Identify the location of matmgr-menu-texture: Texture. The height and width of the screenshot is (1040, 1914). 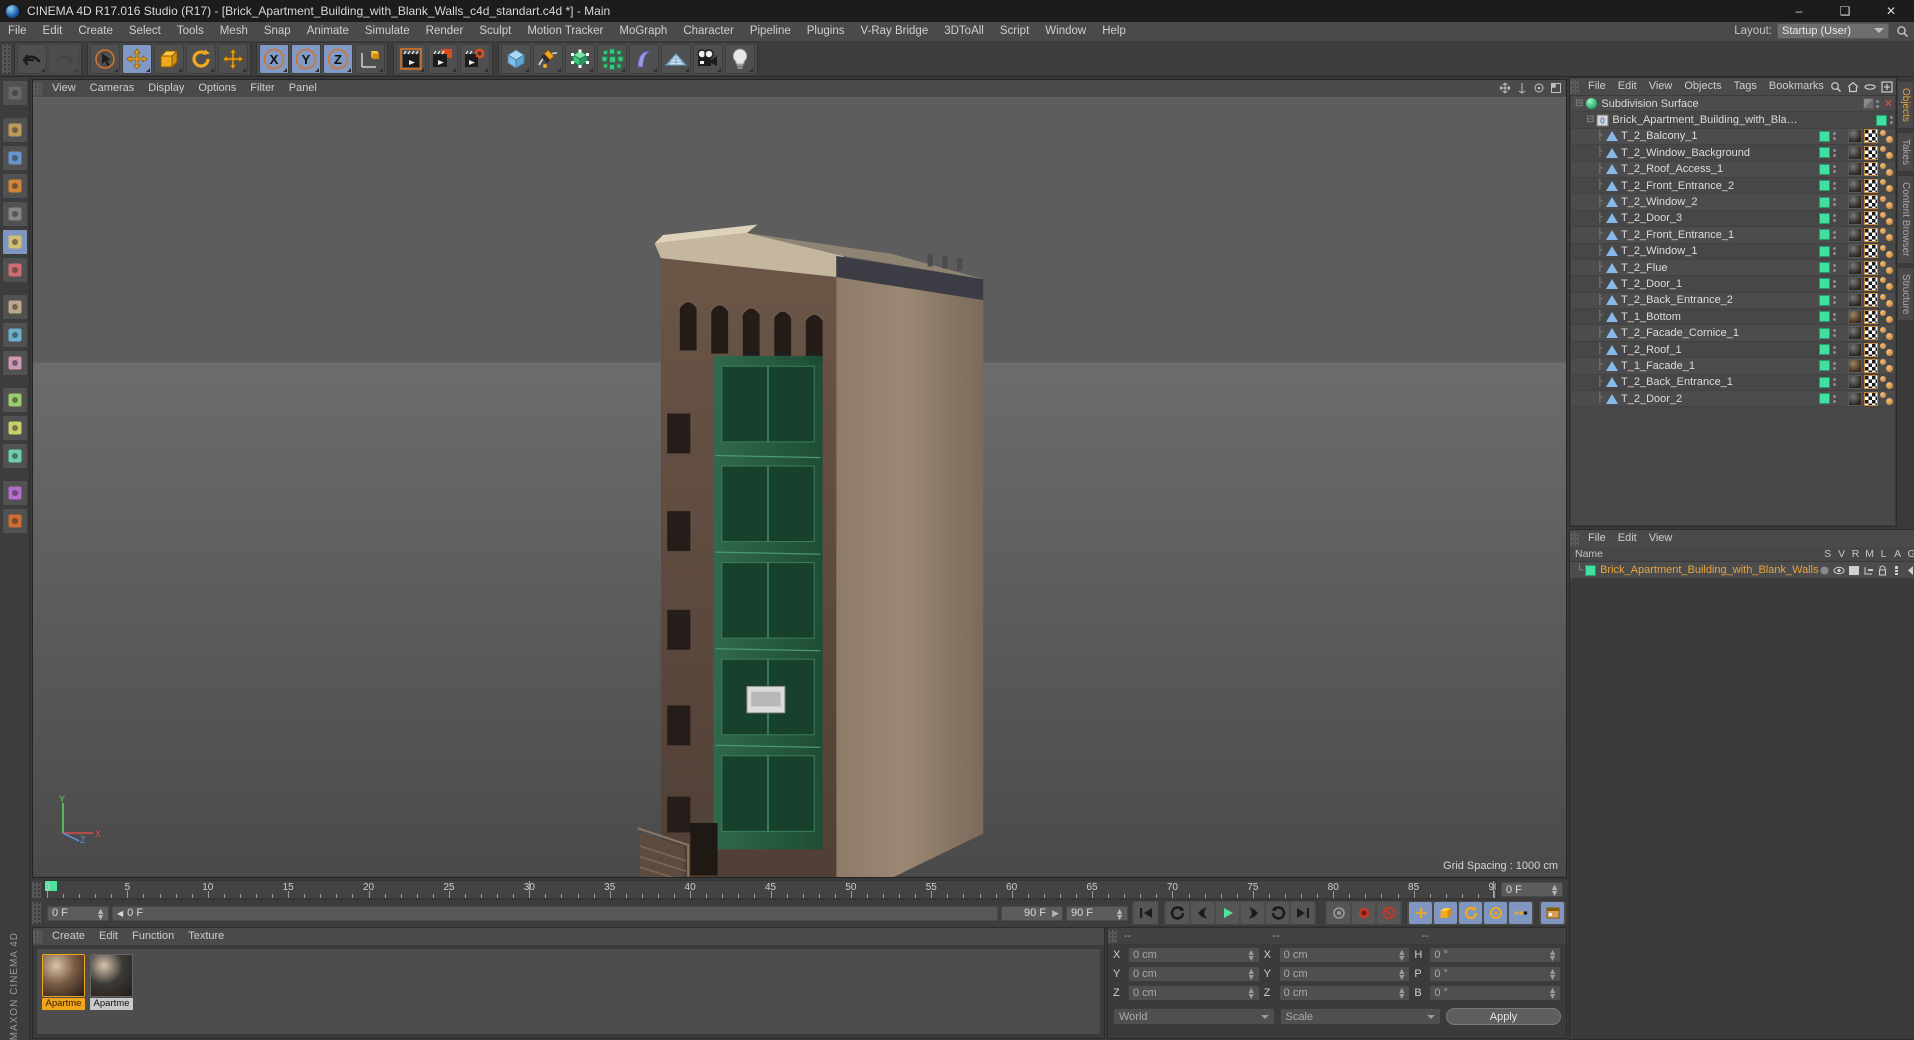
(206, 936).